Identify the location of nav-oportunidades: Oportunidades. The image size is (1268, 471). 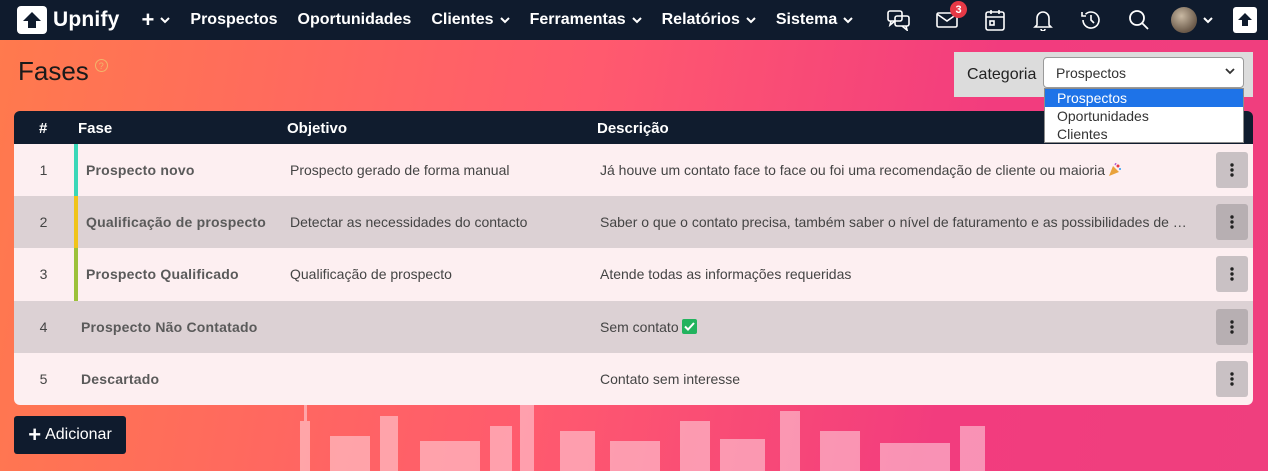
(355, 20).